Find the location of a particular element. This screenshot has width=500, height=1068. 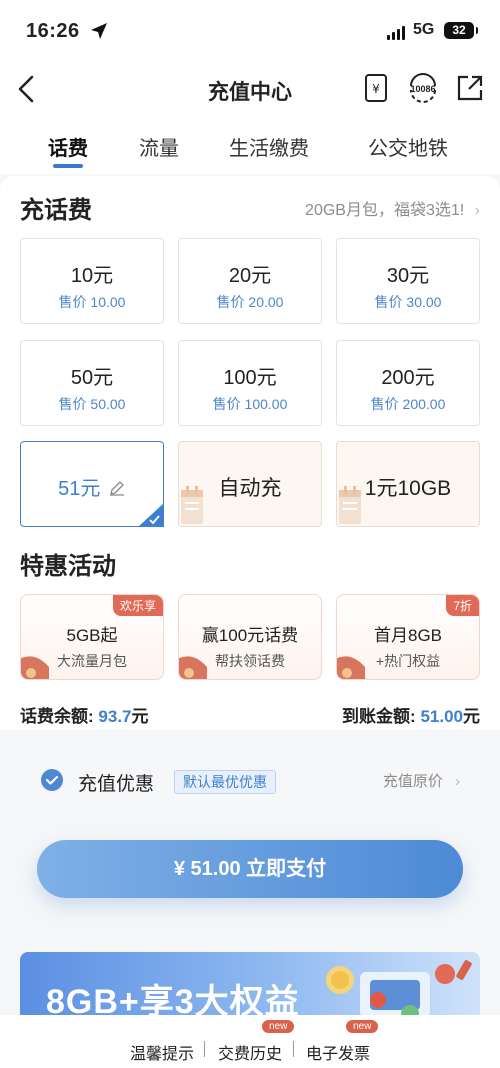

10086-service-icon: 10086 is located at coordinates (423, 88).